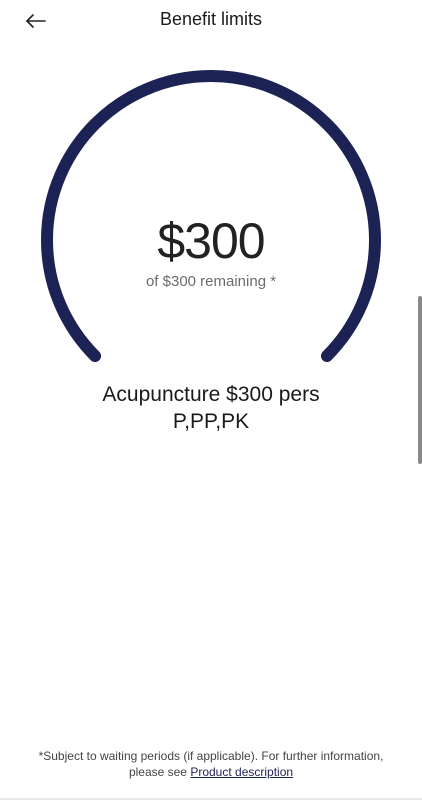 The height and width of the screenshot is (800, 422). Describe the element at coordinates (211, 421) in the screenshot. I see `benefit-membership-codes: P,PP,PK` at that location.